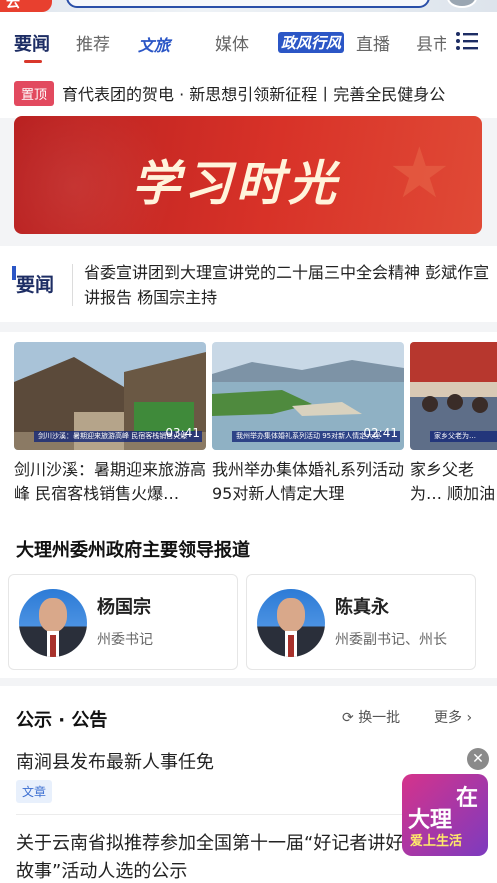 The width and height of the screenshot is (497, 883). What do you see at coordinates (34, 791) in the screenshot?
I see `article-tag: 文章` at bounding box center [34, 791].